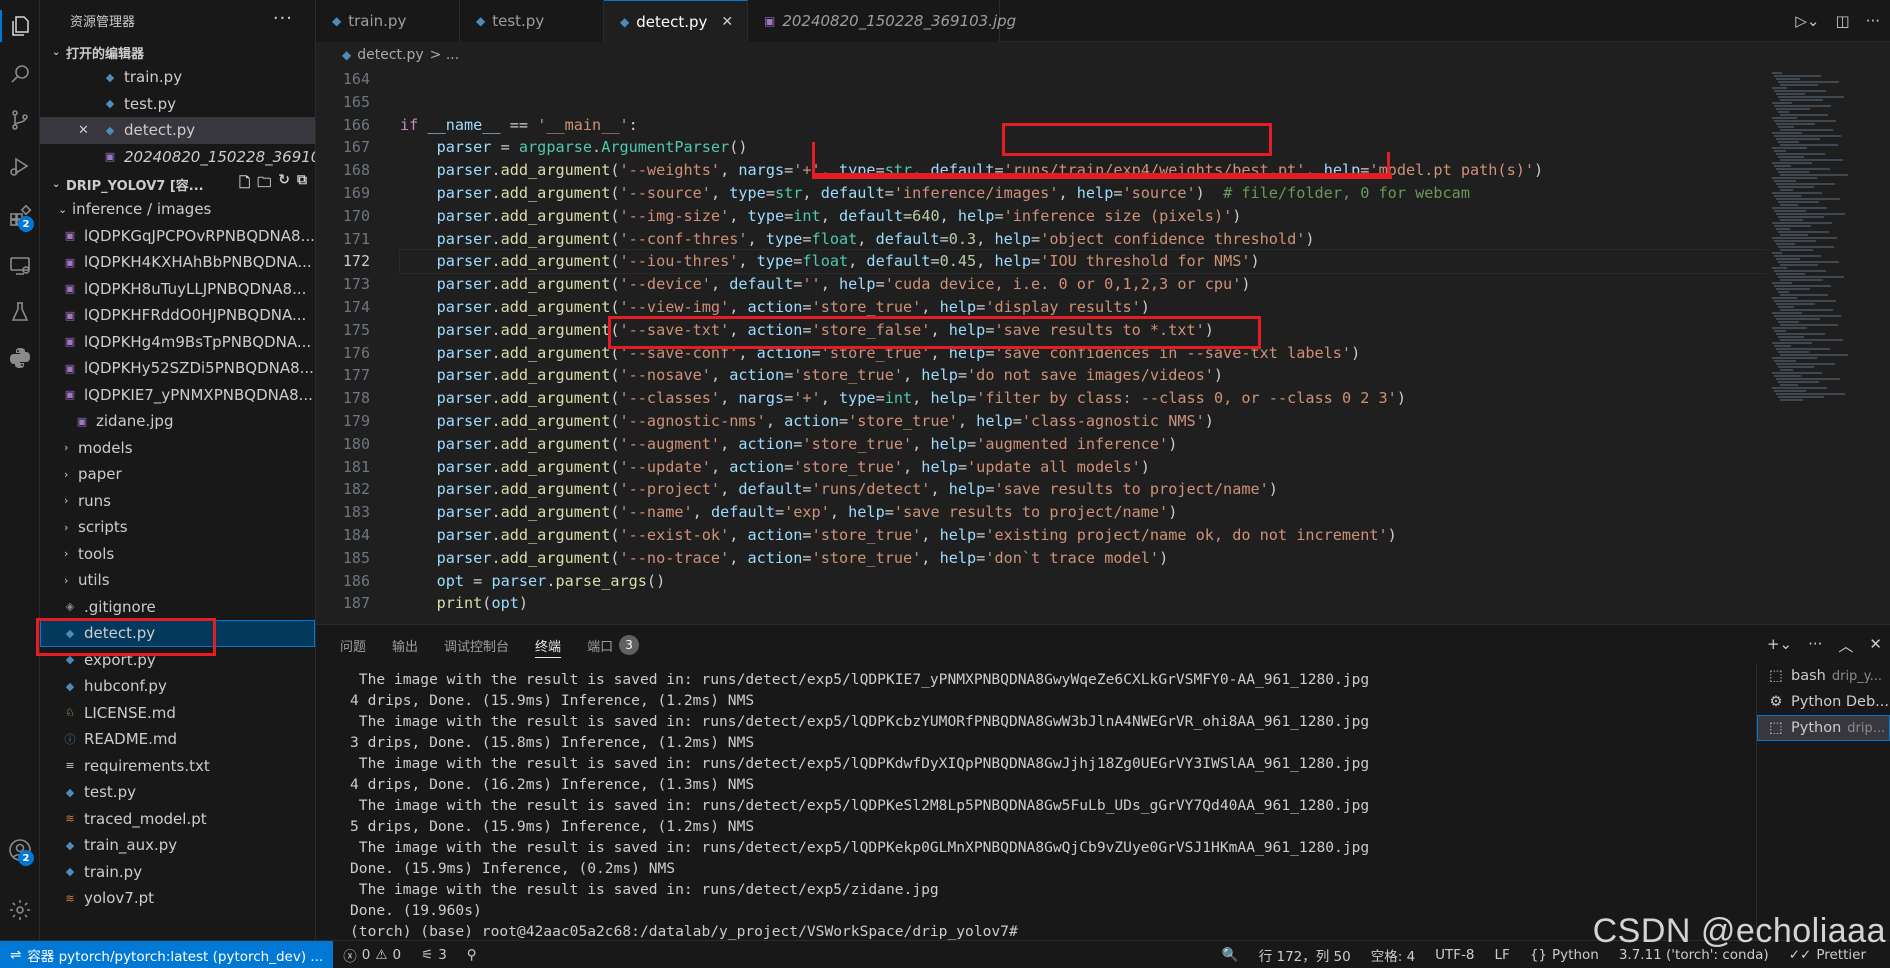  Describe the element at coordinates (135, 421) in the screenshot. I see `file-label: zidane.jpg` at that location.